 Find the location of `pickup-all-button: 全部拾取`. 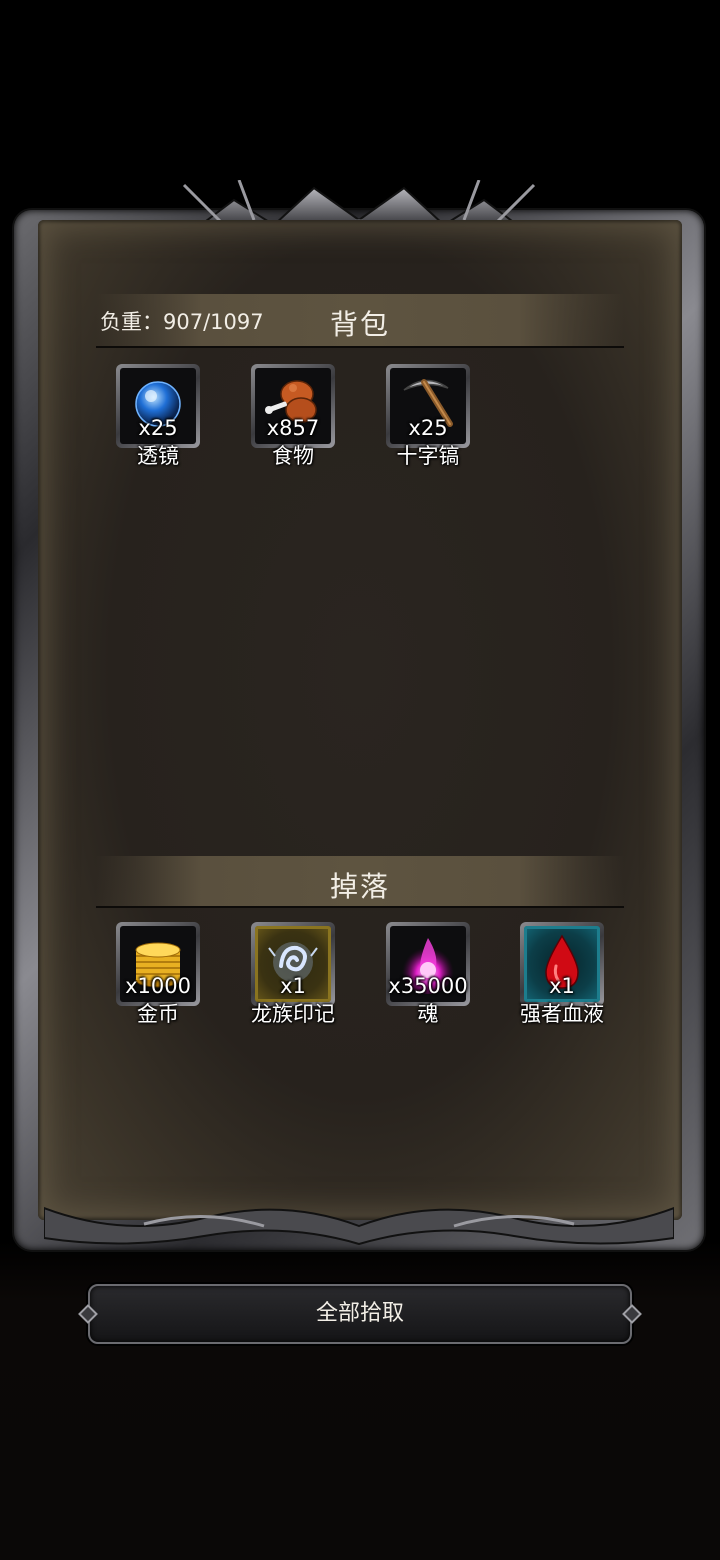

pickup-all-button: 全部拾取 is located at coordinates (360, 1314).